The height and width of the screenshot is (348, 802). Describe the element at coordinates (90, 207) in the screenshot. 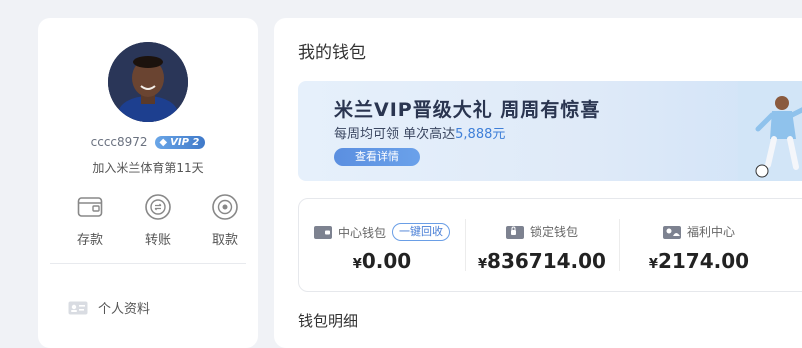

I see `wallet-icon` at that location.